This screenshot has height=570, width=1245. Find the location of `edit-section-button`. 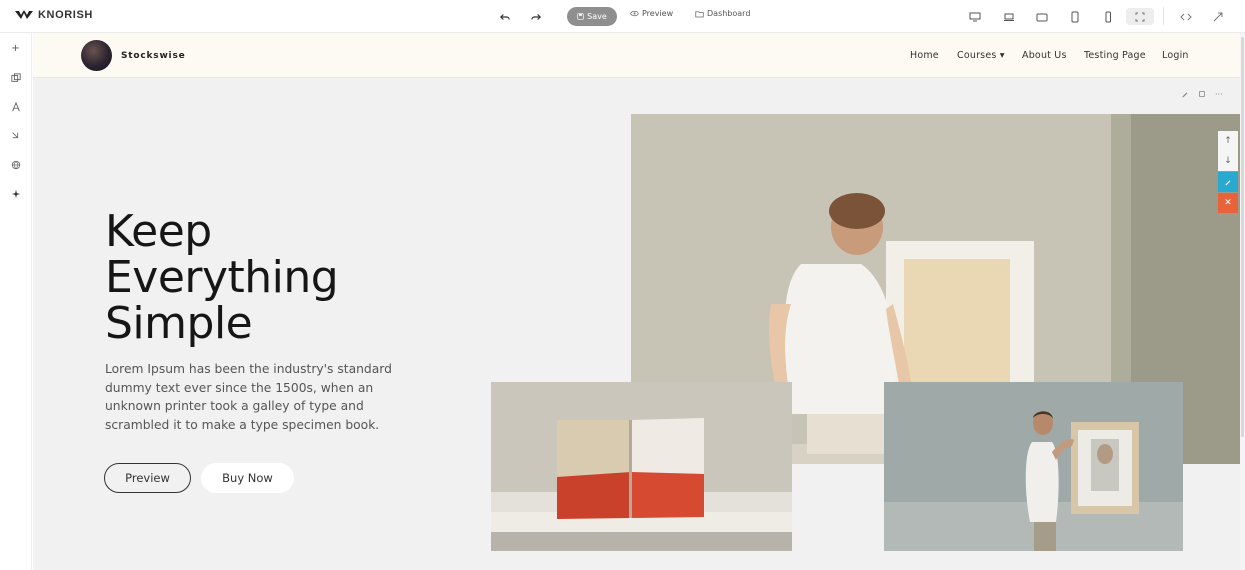

edit-section-button is located at coordinates (1228, 182).